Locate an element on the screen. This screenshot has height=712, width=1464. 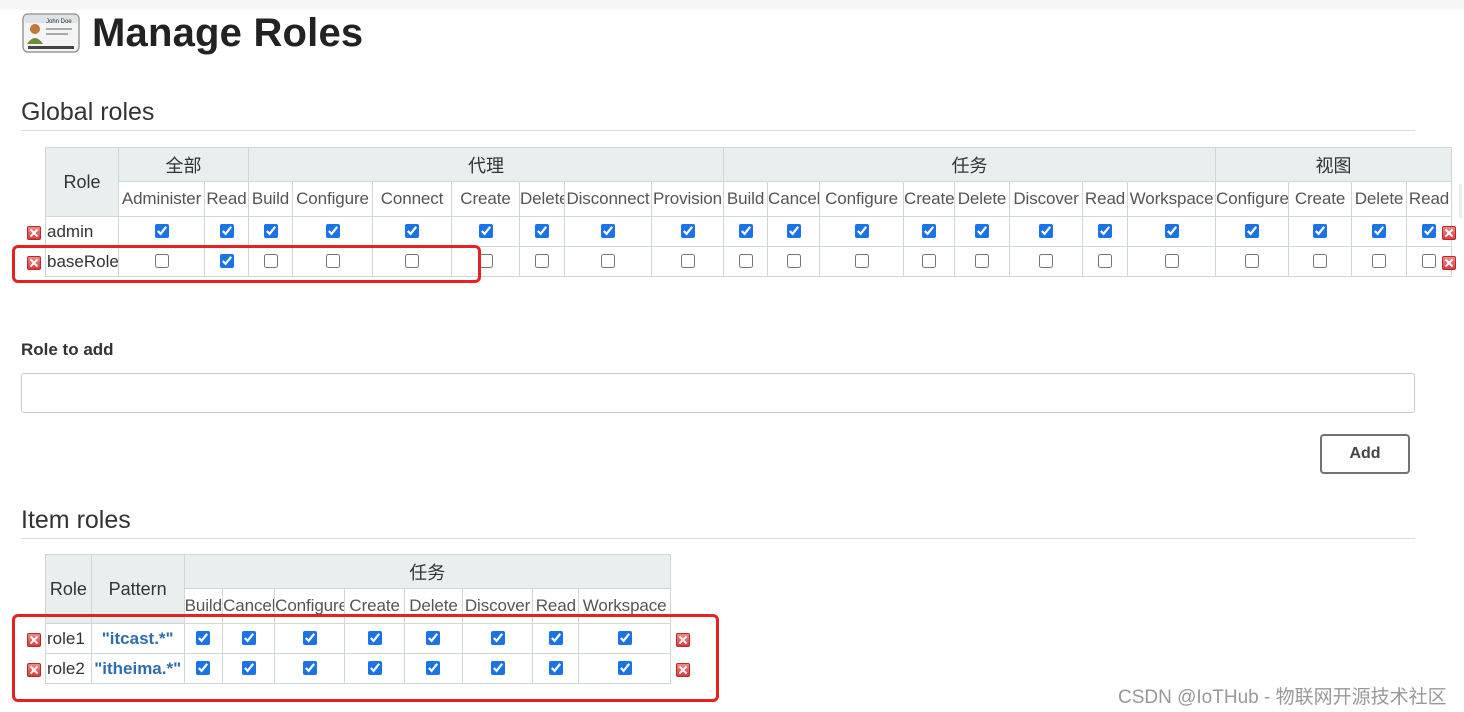
permission-group-header: 全部 is located at coordinates (183, 164).